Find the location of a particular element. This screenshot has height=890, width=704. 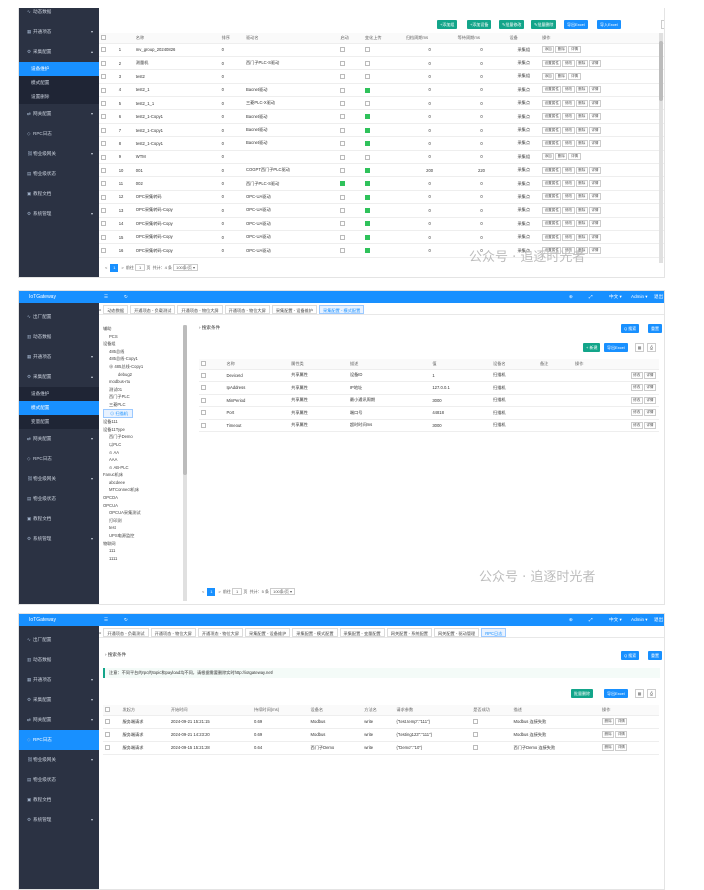

sidebar-item: ▥ 动态数据 is located at coordinates (59, 337).